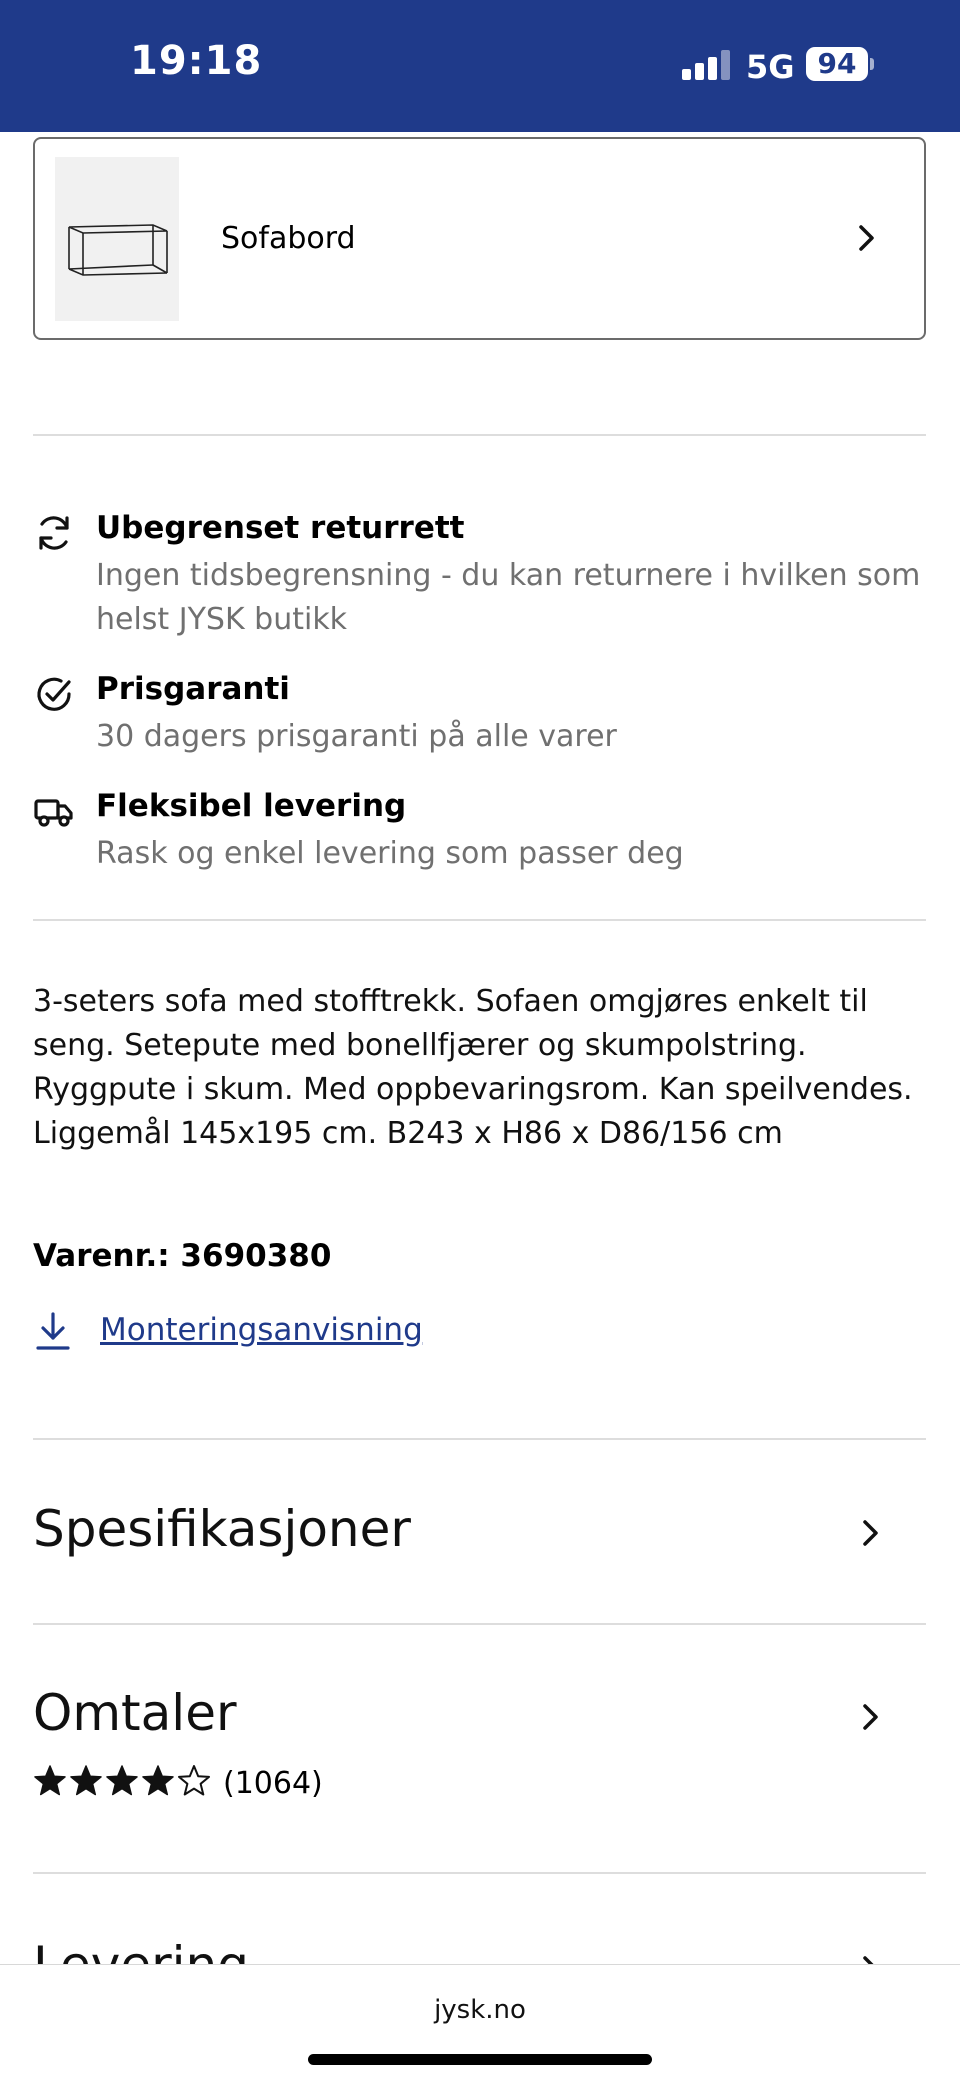  I want to click on home-indicator, so click(480, 2059).